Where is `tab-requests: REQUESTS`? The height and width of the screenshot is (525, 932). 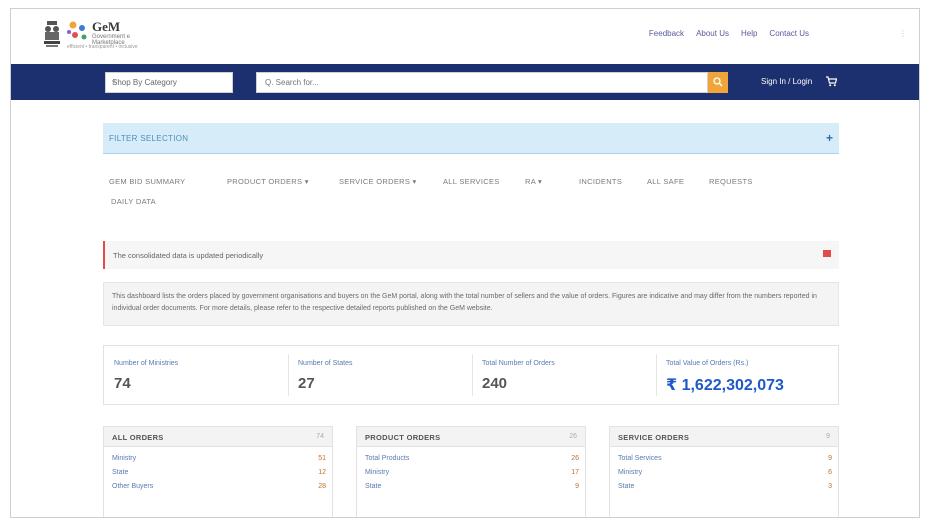 tab-requests: REQUESTS is located at coordinates (731, 181).